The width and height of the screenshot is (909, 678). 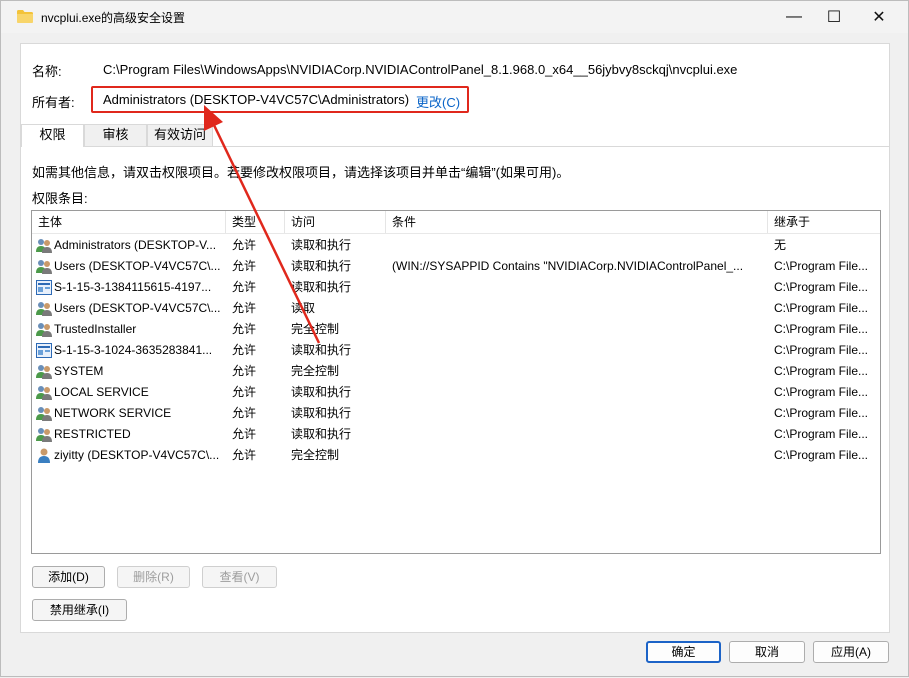 I want to click on remove-button: 删除(R), so click(x=153, y=577).